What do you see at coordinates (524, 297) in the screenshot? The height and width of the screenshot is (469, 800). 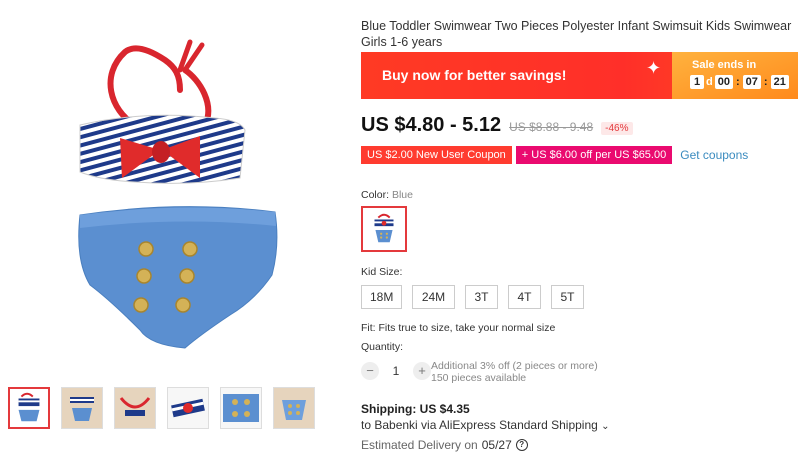 I see `size-option-4t: 4T` at bounding box center [524, 297].